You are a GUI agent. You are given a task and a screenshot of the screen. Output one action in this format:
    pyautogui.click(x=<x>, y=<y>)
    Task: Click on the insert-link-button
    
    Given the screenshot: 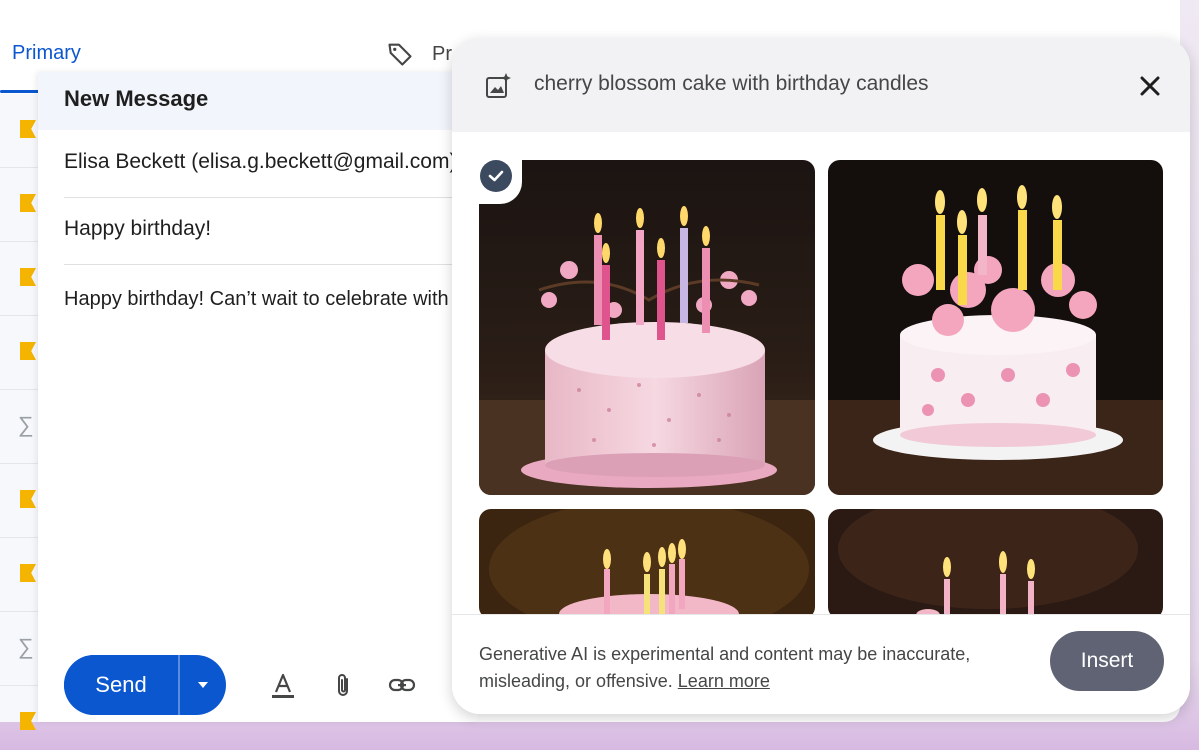 What is the action you would take?
    pyautogui.click(x=402, y=685)
    